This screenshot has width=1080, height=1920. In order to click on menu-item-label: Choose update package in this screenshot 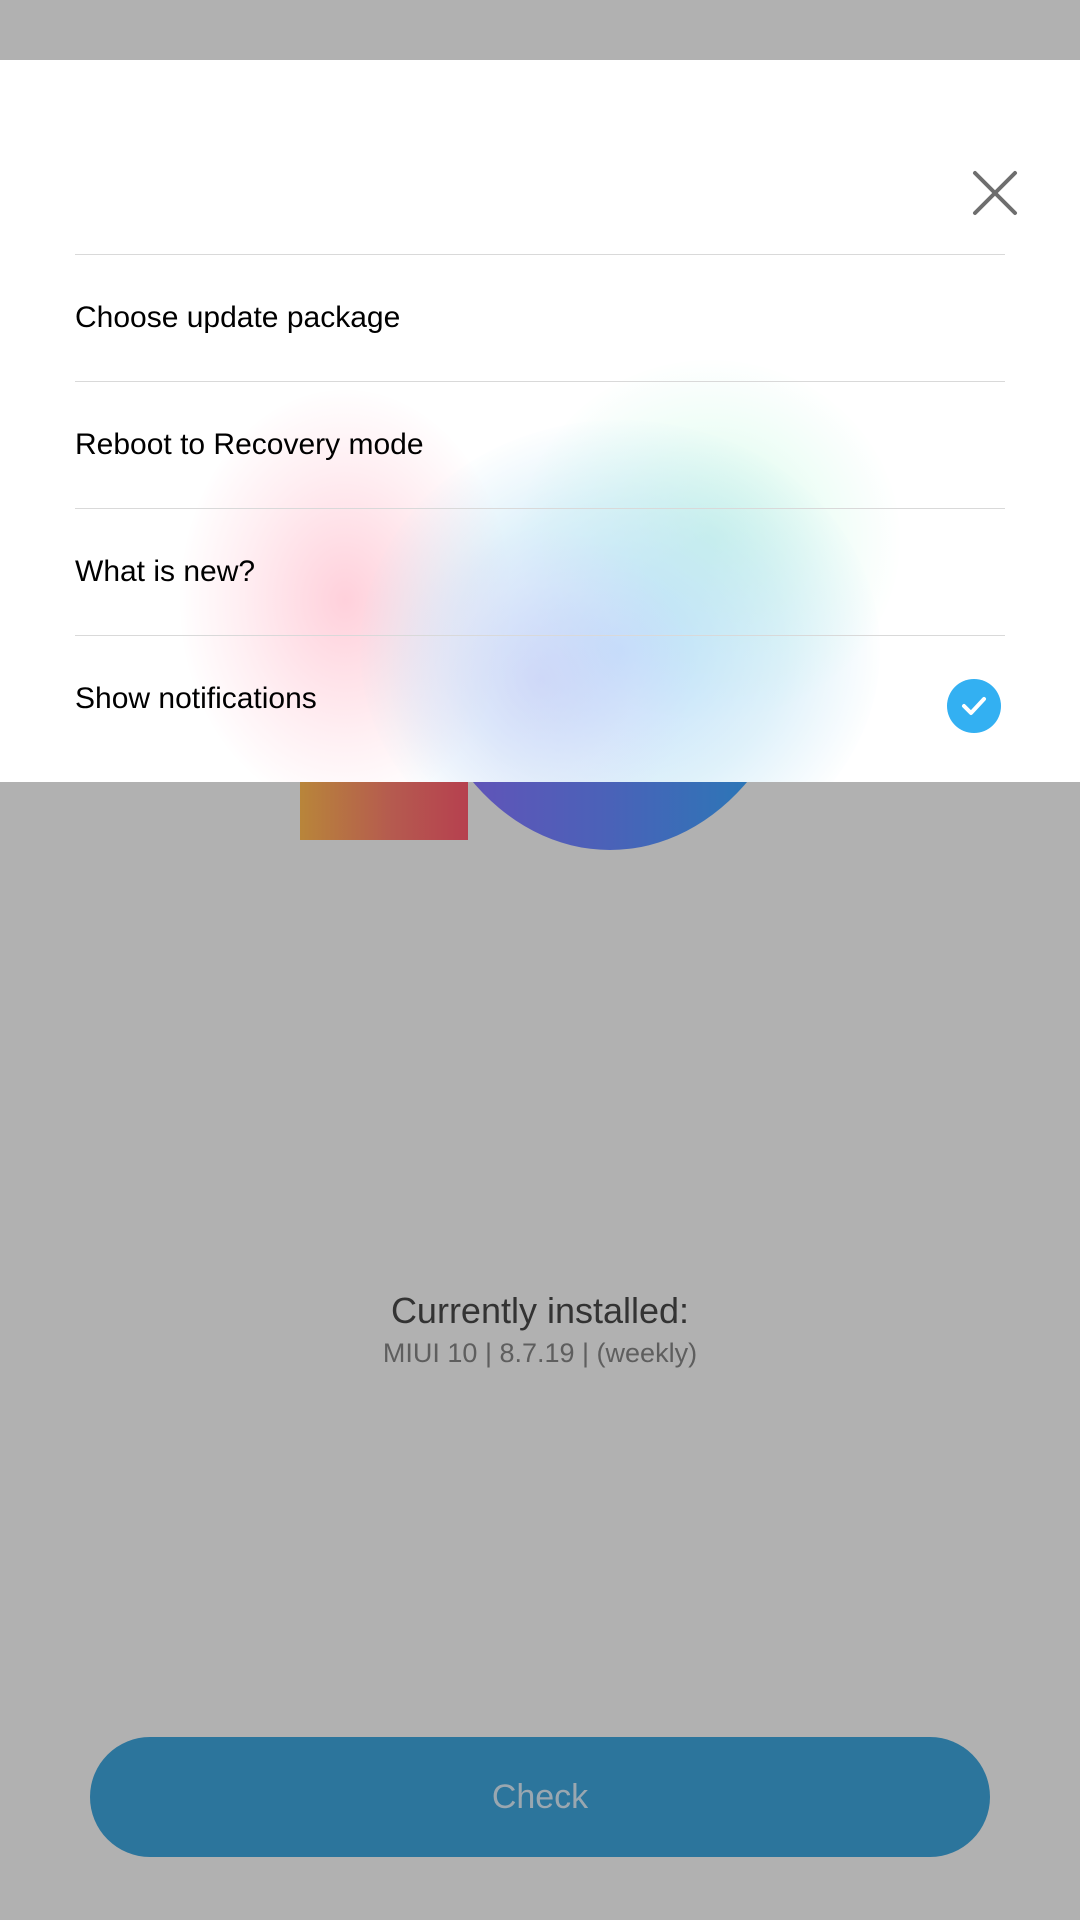, I will do `click(238, 317)`.